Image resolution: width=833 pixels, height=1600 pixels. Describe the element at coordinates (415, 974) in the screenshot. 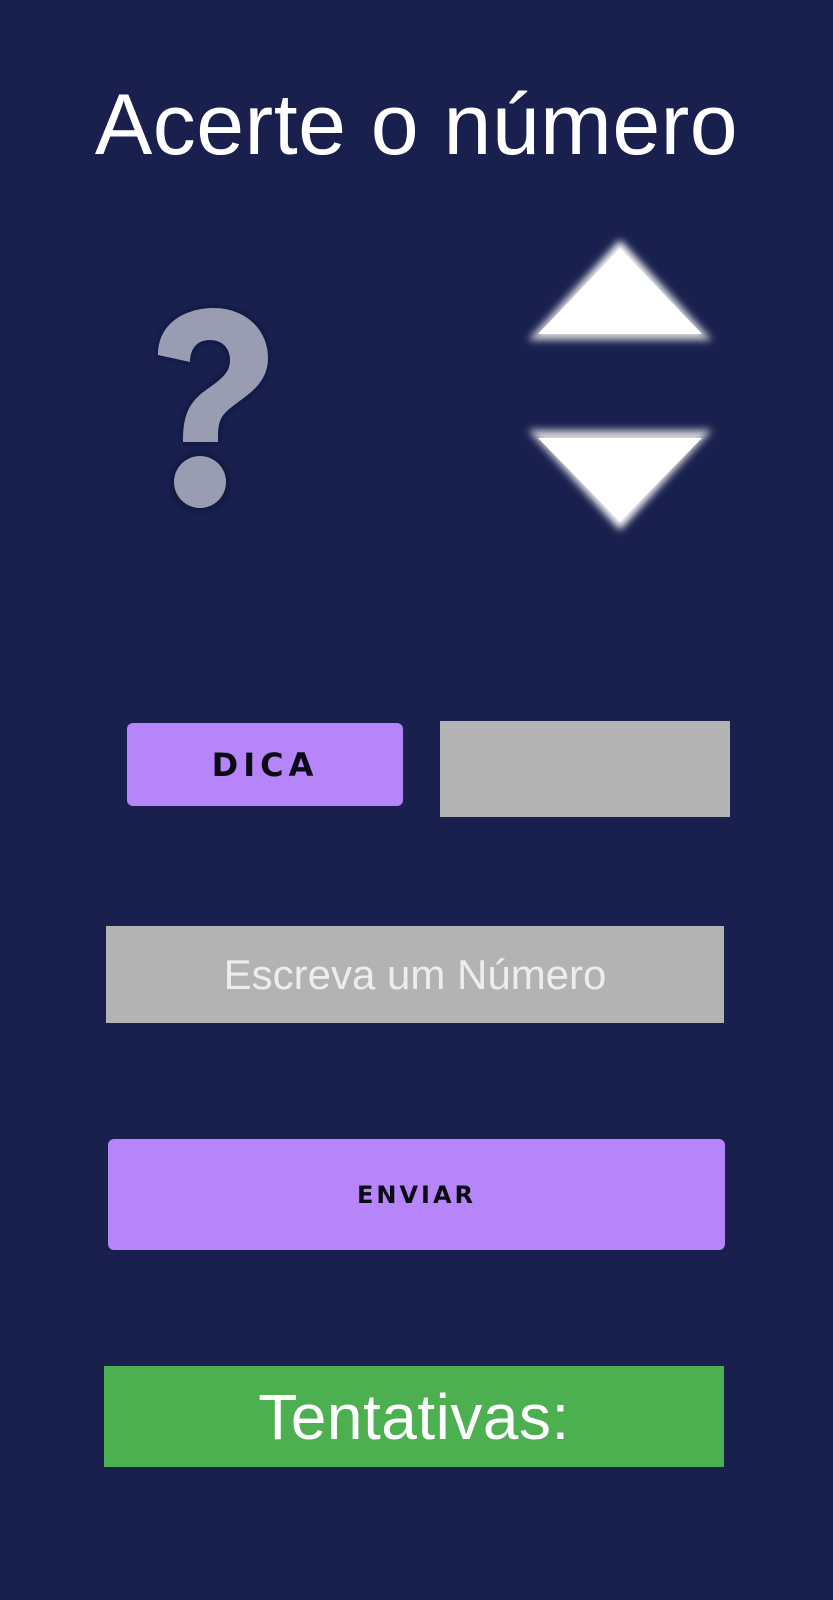

I see `guess-number-input` at that location.